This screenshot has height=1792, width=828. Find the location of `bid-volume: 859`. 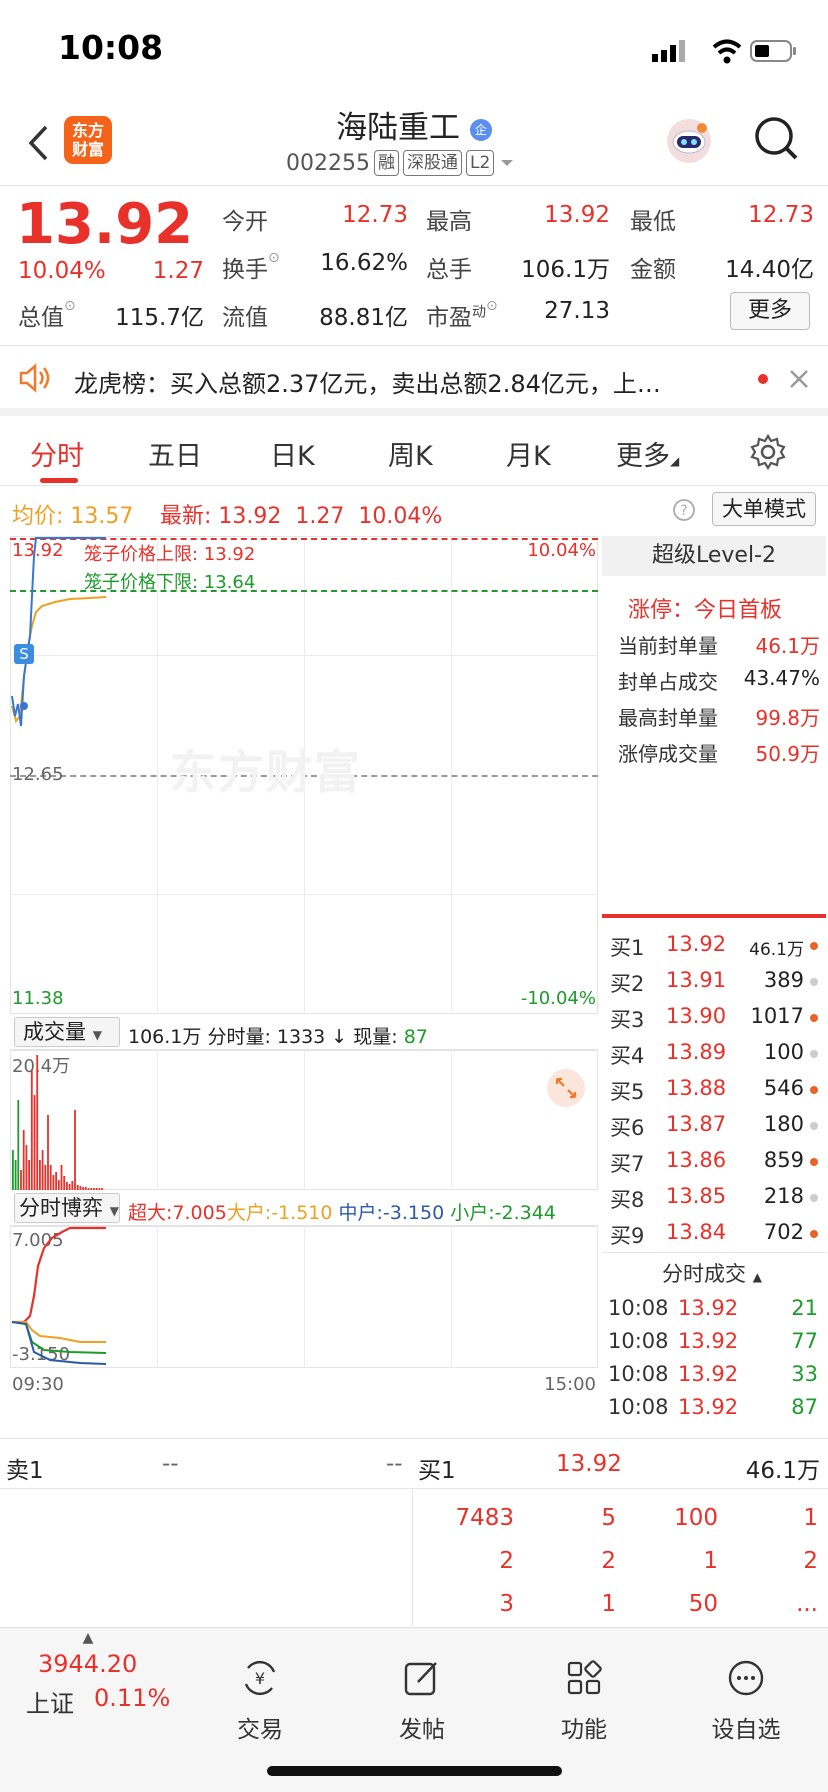

bid-volume: 859 is located at coordinates (783, 1160).